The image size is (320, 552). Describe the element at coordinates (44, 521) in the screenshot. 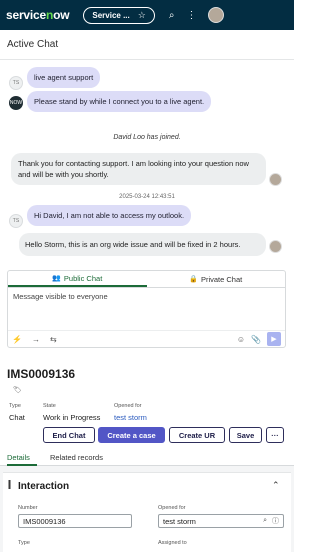

I see `number-field-value: IMS0009136` at that location.